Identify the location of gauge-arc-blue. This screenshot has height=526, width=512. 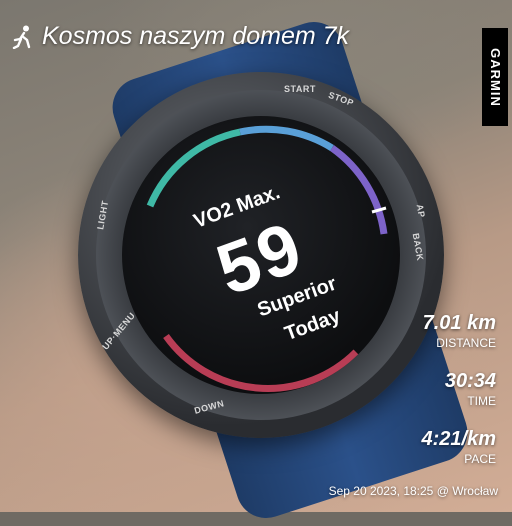
(286, 138).